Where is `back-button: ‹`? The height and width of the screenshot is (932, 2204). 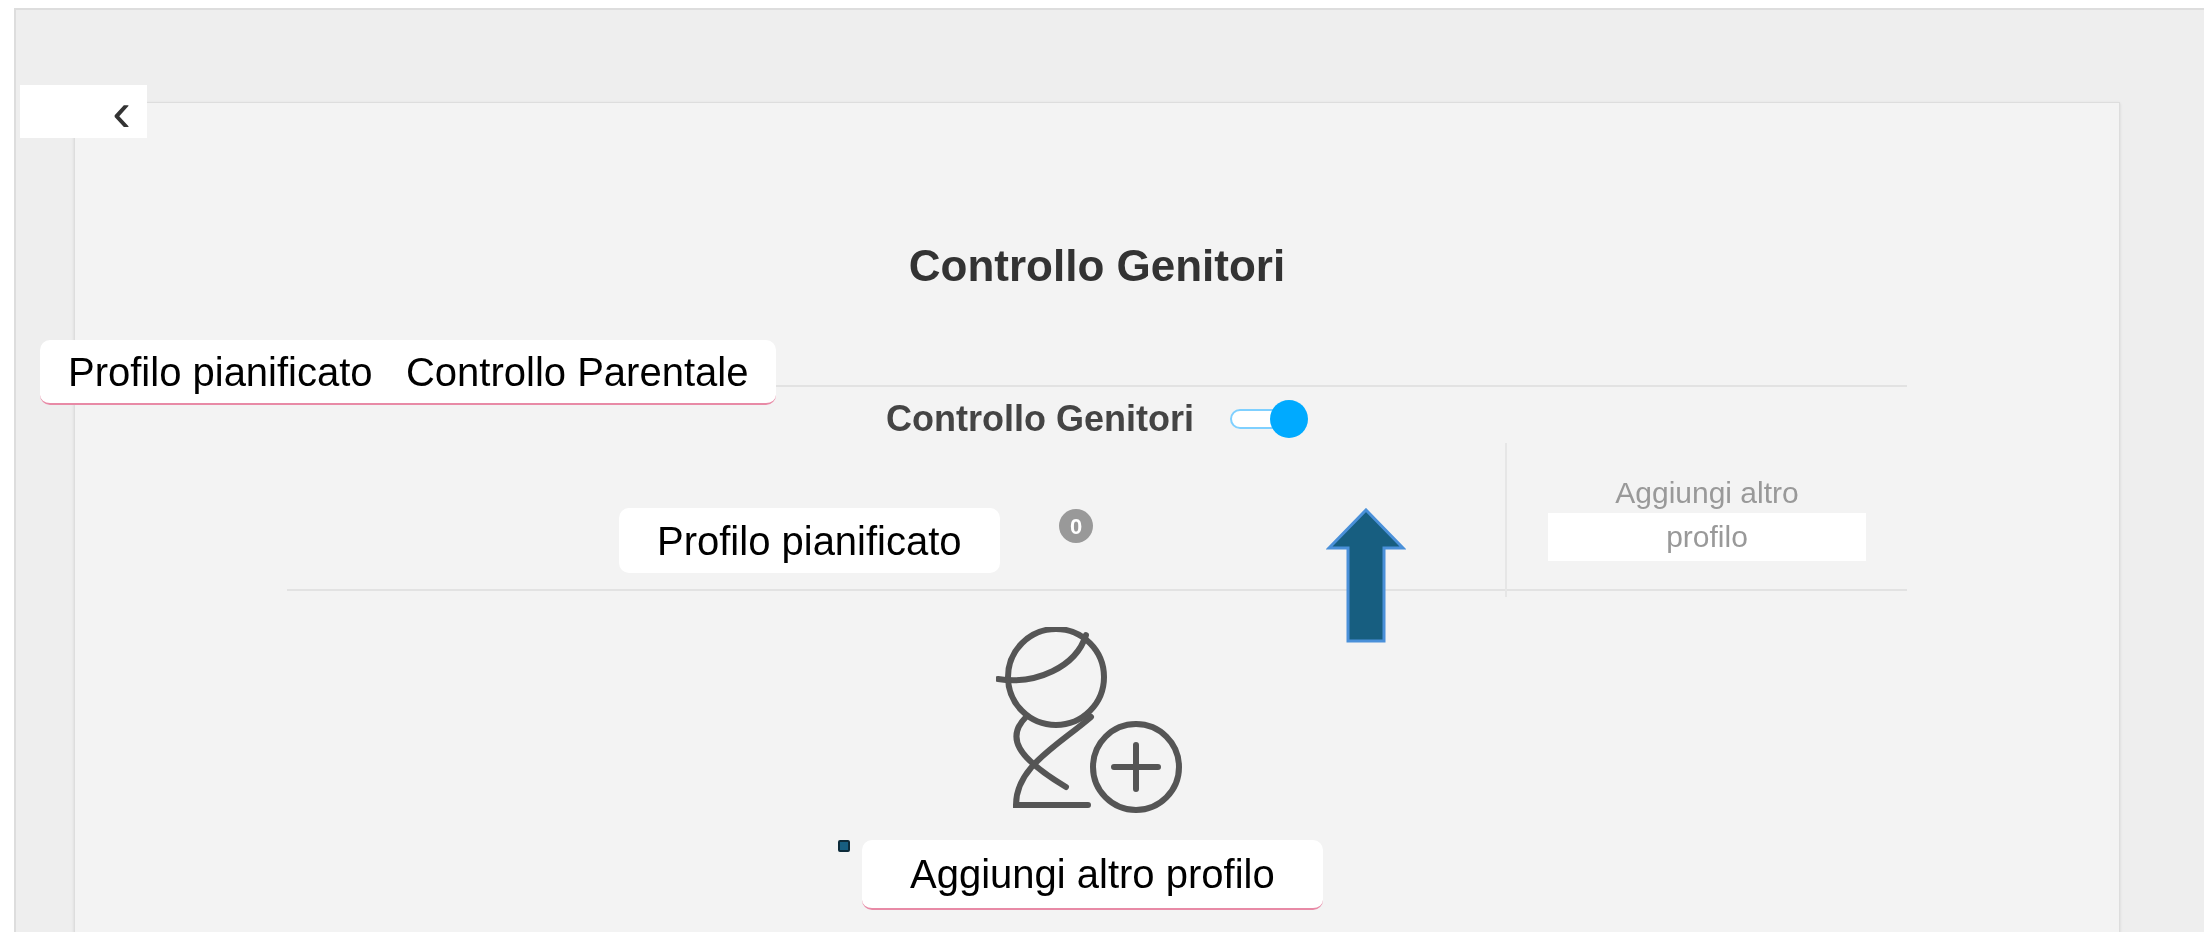 back-button: ‹ is located at coordinates (83, 111).